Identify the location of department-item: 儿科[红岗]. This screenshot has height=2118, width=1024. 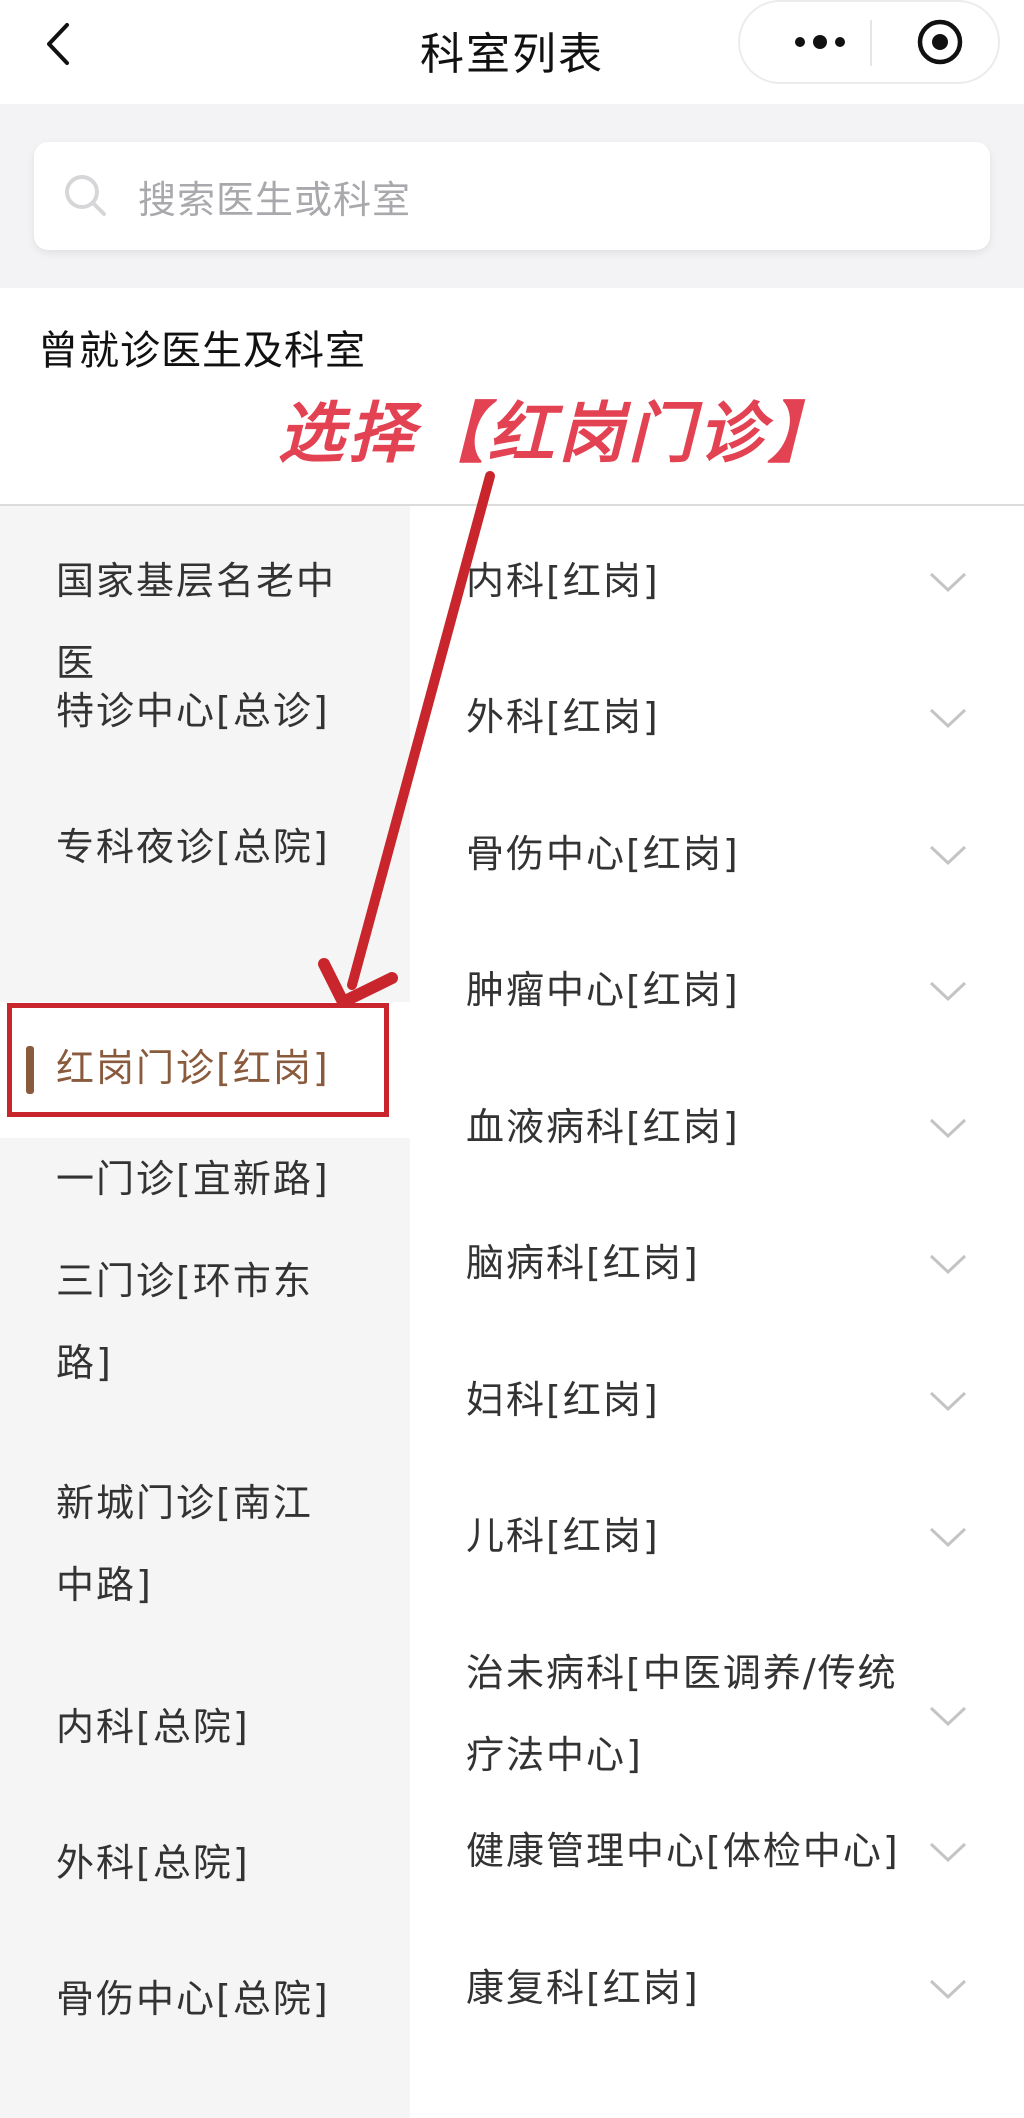
(717, 1529).